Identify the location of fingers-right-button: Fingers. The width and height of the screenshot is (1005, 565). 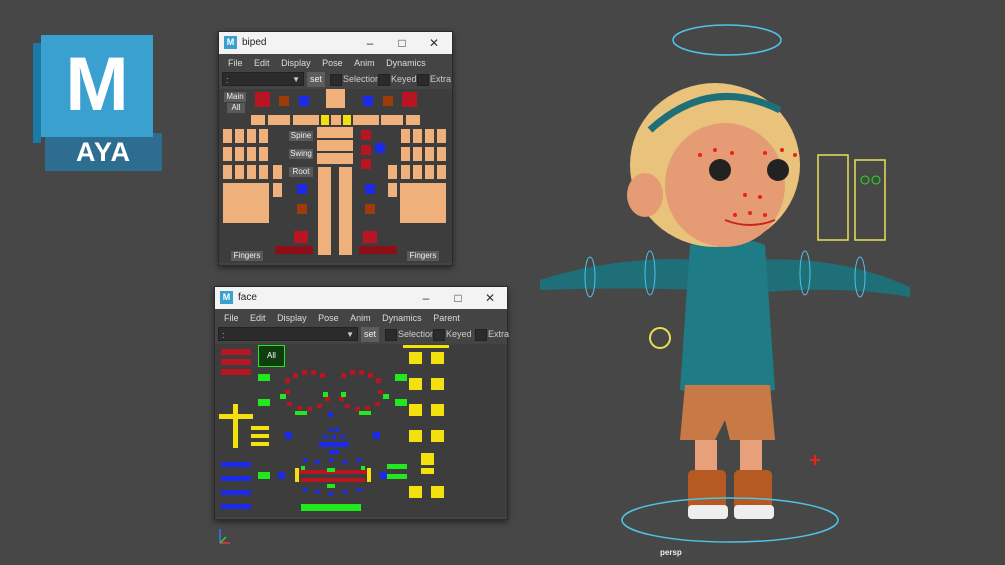
(423, 256).